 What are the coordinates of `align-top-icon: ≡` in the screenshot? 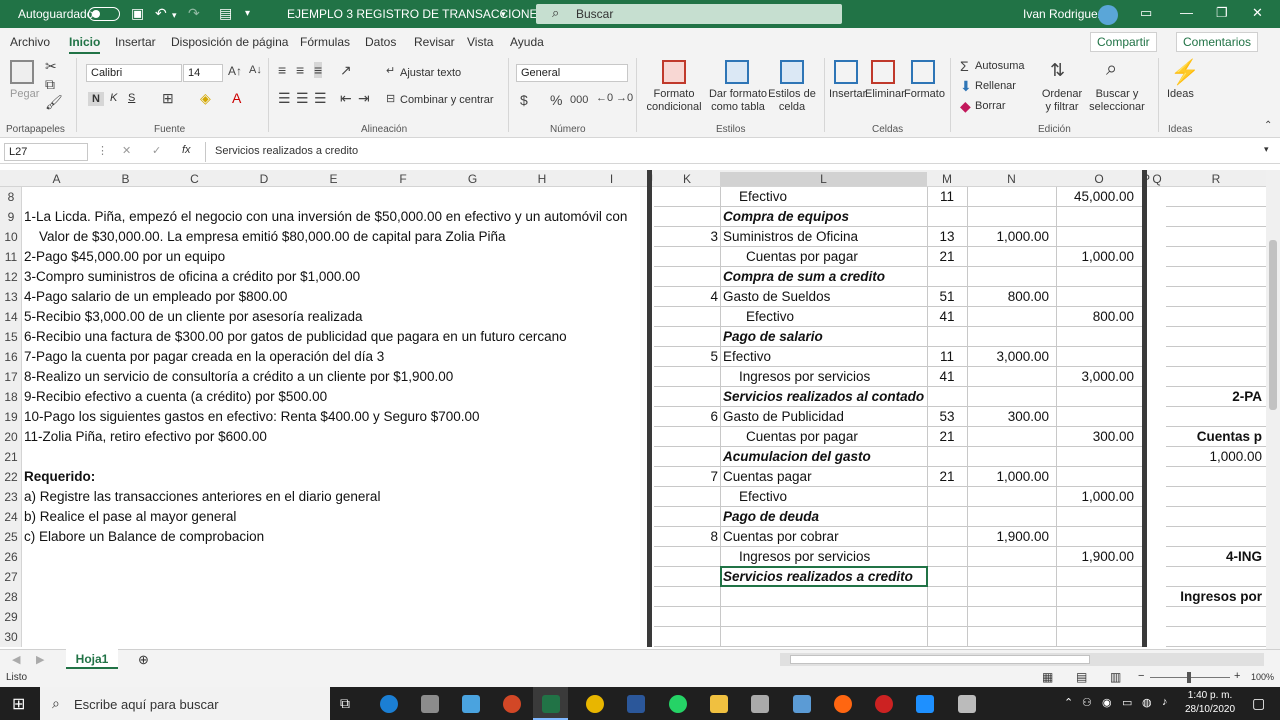 It's located at (282, 70).